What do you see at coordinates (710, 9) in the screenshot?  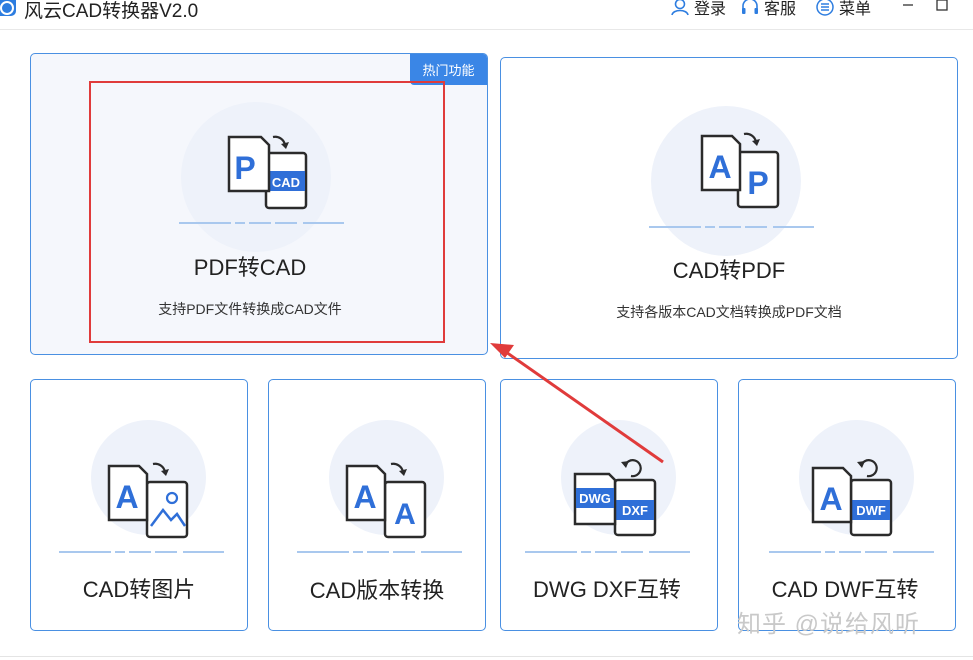 I see `login-label: 登录` at bounding box center [710, 9].